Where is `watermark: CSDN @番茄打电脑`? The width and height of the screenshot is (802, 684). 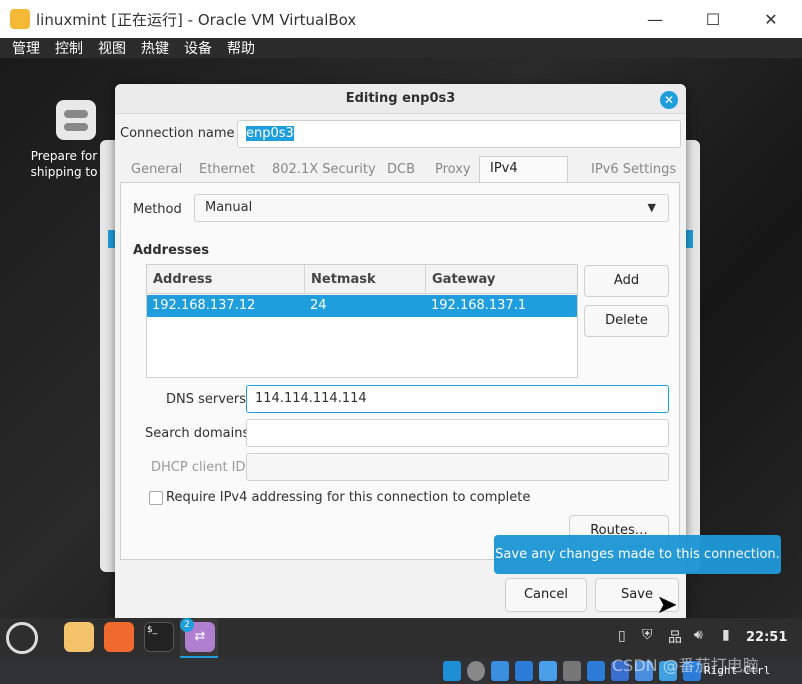 watermark: CSDN @番茄打电脑 is located at coordinates (685, 665).